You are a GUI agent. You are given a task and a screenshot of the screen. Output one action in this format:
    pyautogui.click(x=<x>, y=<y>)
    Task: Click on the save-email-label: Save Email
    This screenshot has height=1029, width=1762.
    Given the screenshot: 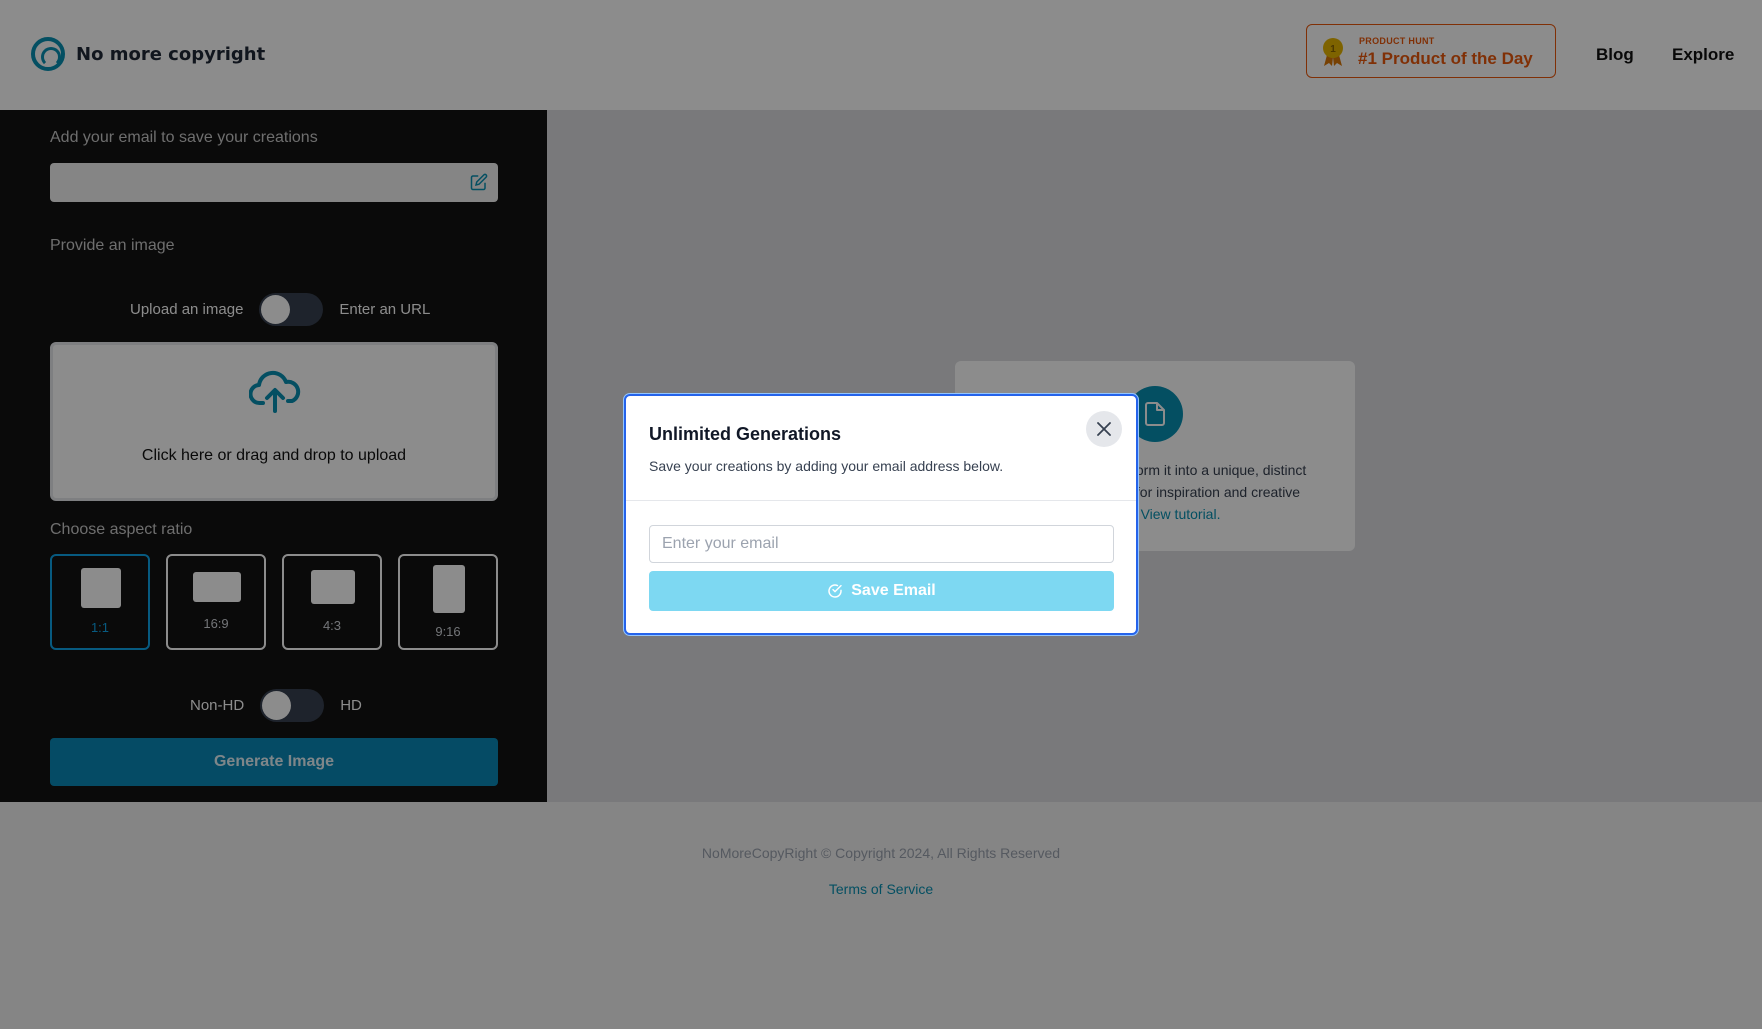 What is the action you would take?
    pyautogui.click(x=893, y=590)
    